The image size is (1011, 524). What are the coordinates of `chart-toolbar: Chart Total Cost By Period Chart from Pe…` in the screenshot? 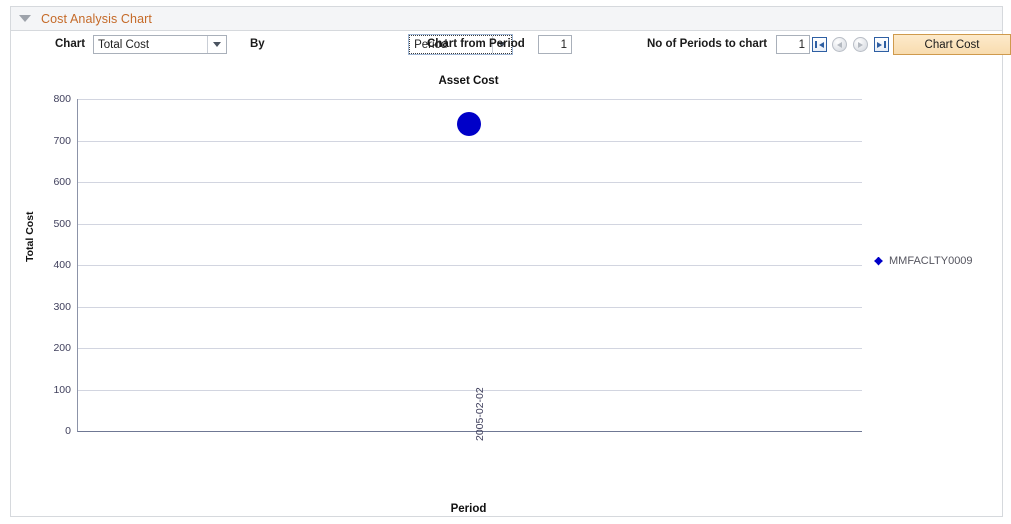 It's located at (510, 47).